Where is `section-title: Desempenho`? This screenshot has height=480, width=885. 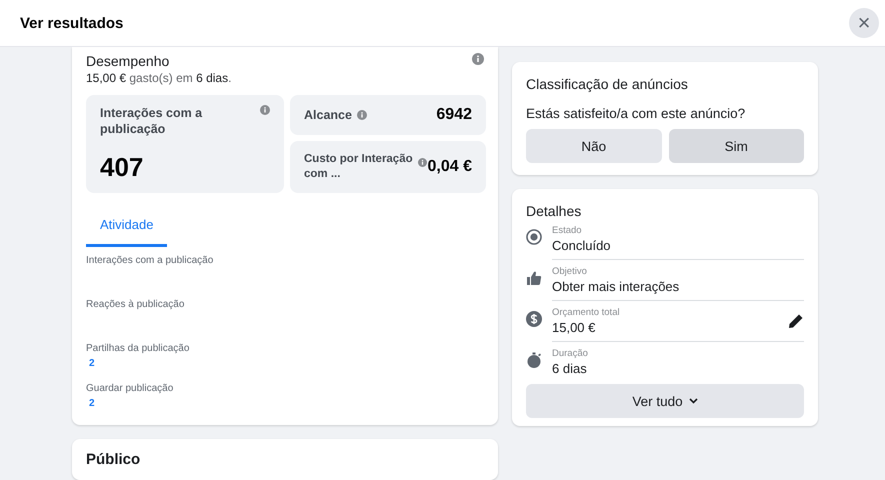
section-title: Desempenho is located at coordinates (128, 61).